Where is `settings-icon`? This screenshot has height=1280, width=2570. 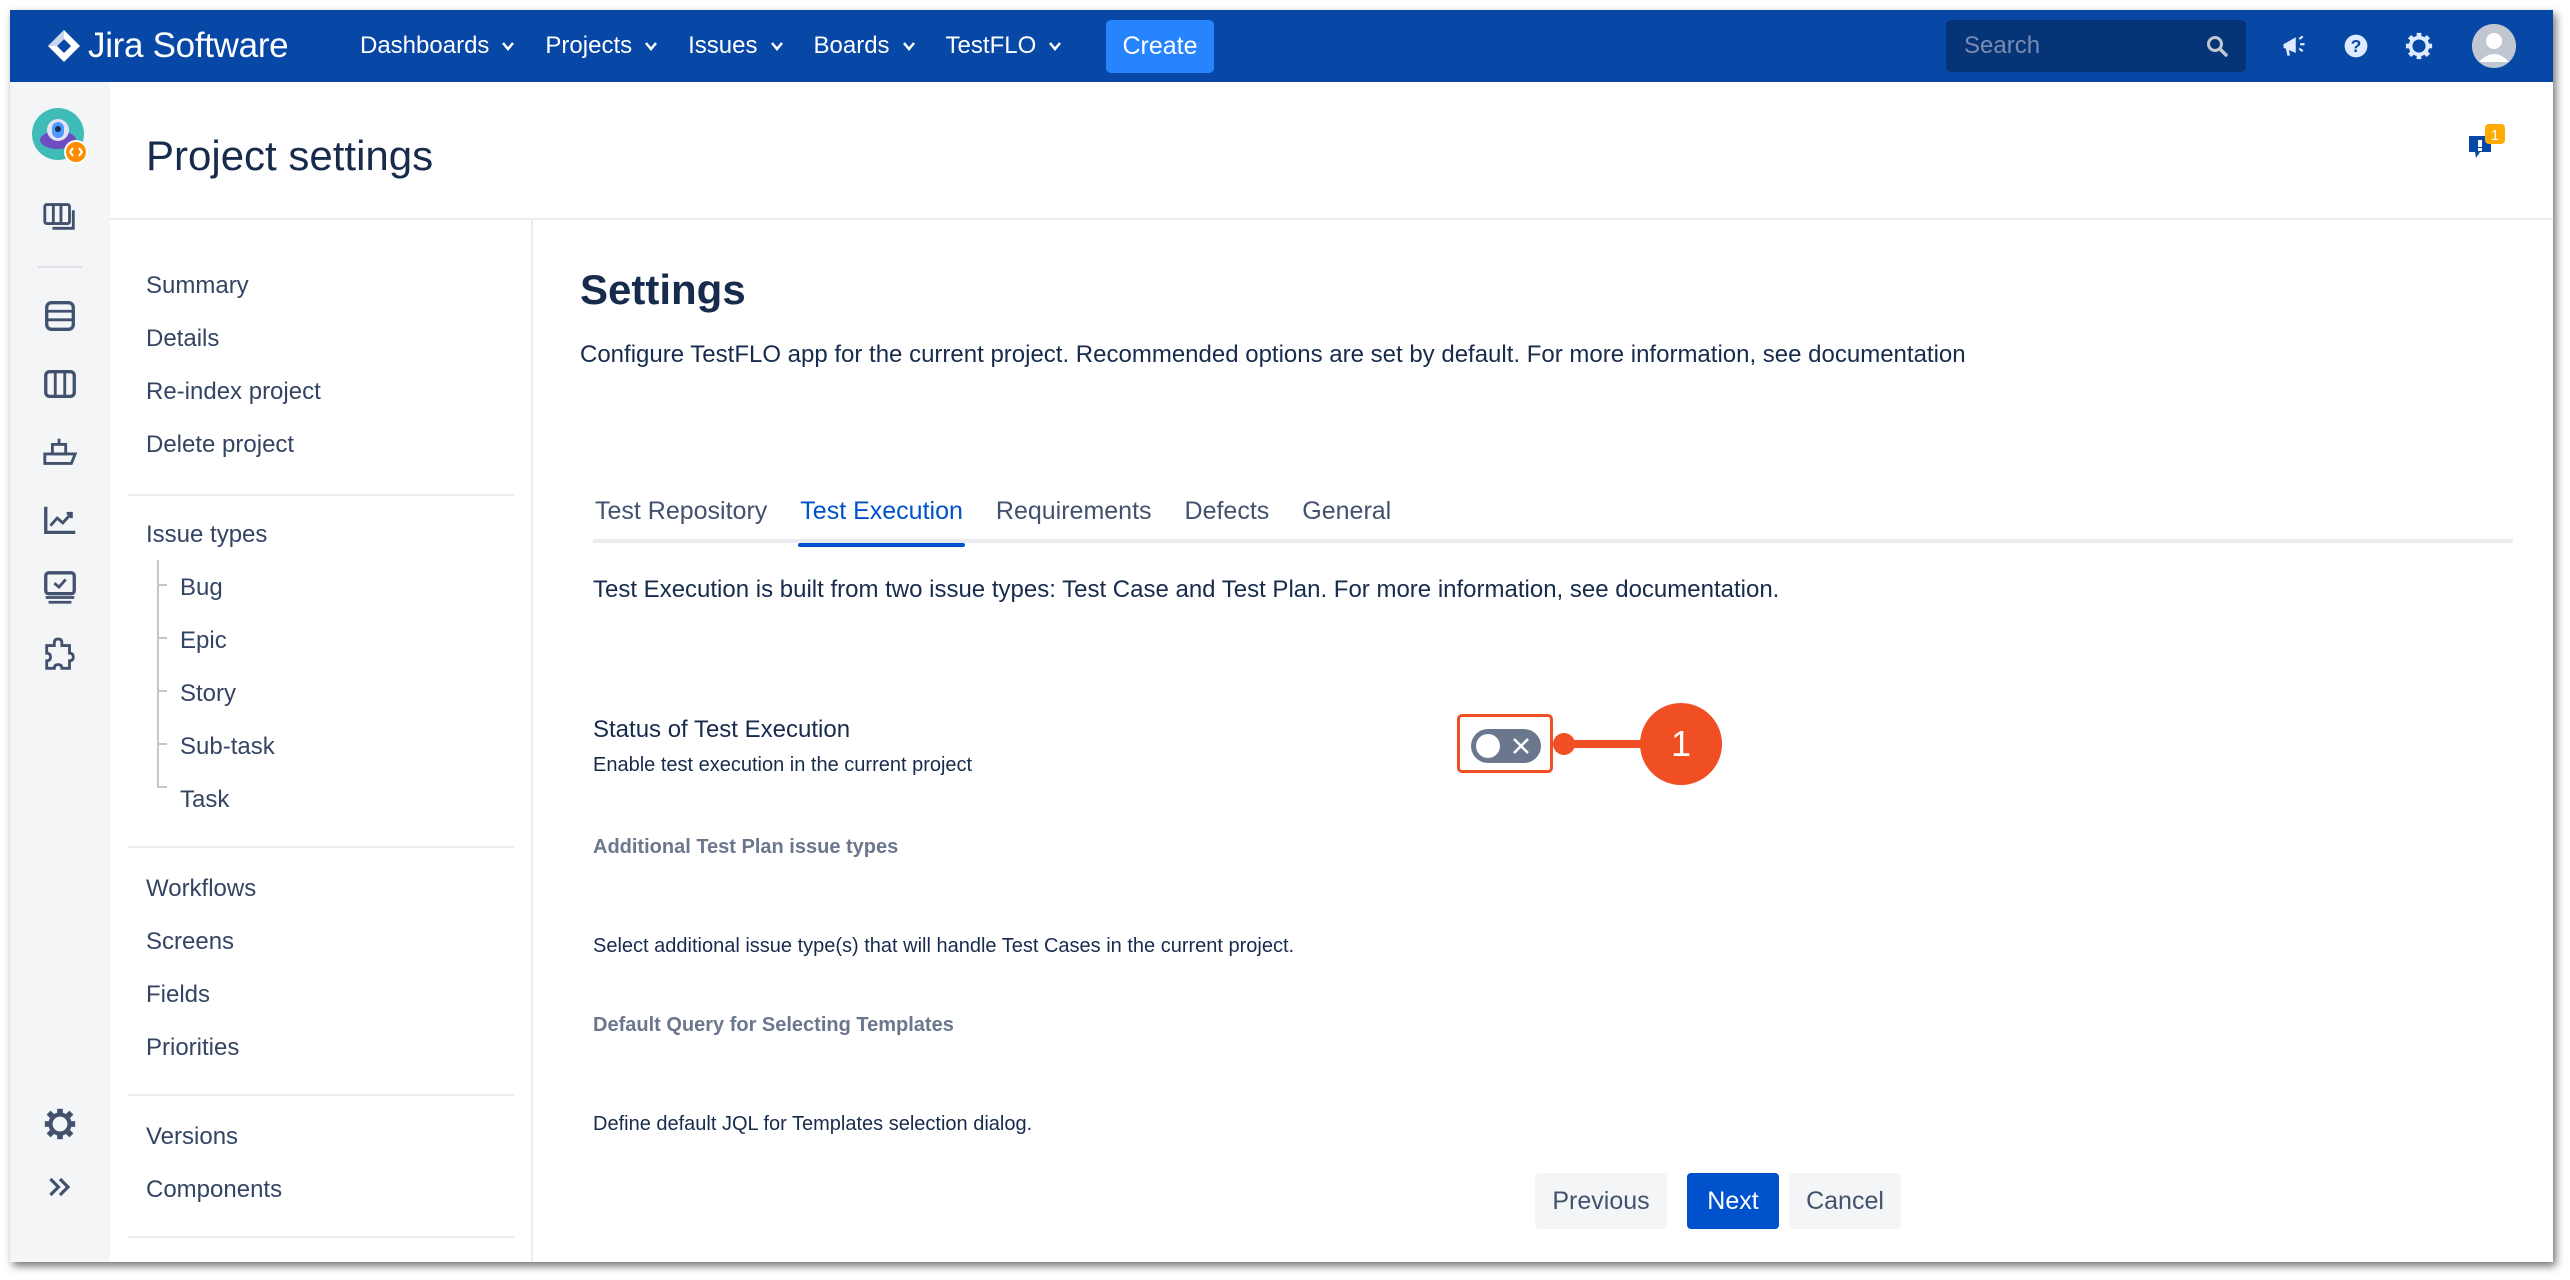
settings-icon is located at coordinates (2419, 46).